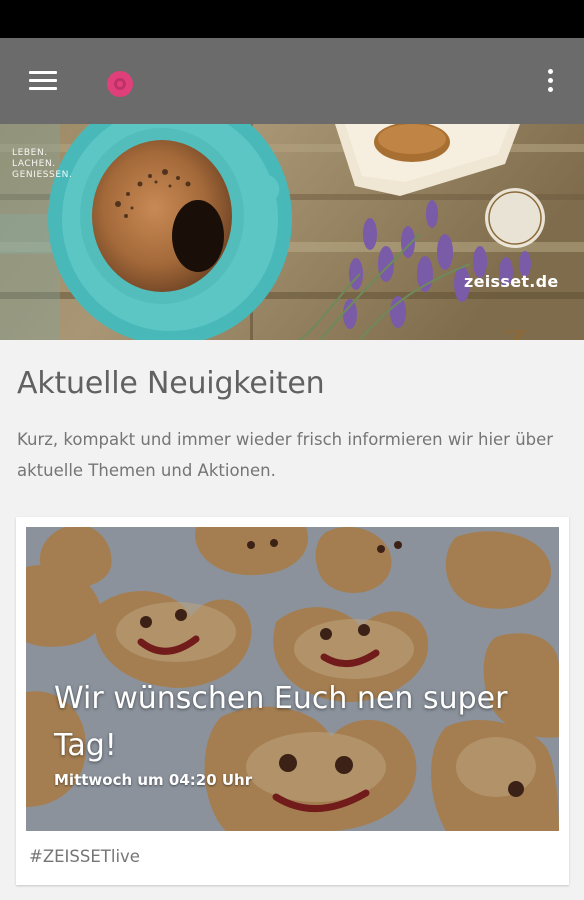 This screenshot has width=584, height=900. Describe the element at coordinates (292, 19) in the screenshot. I see `status-bar` at that location.